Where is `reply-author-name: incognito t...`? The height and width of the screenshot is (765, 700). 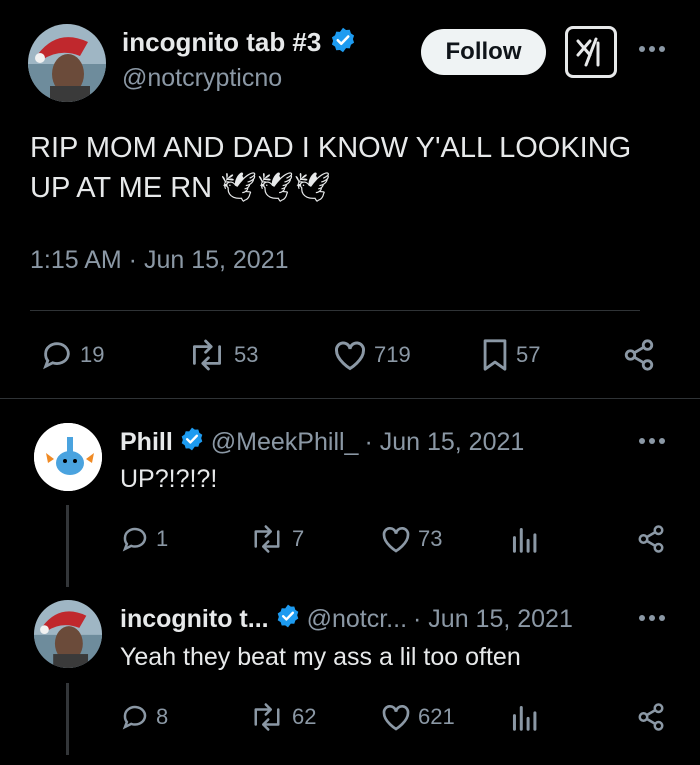 reply-author-name: incognito t... is located at coordinates (194, 619).